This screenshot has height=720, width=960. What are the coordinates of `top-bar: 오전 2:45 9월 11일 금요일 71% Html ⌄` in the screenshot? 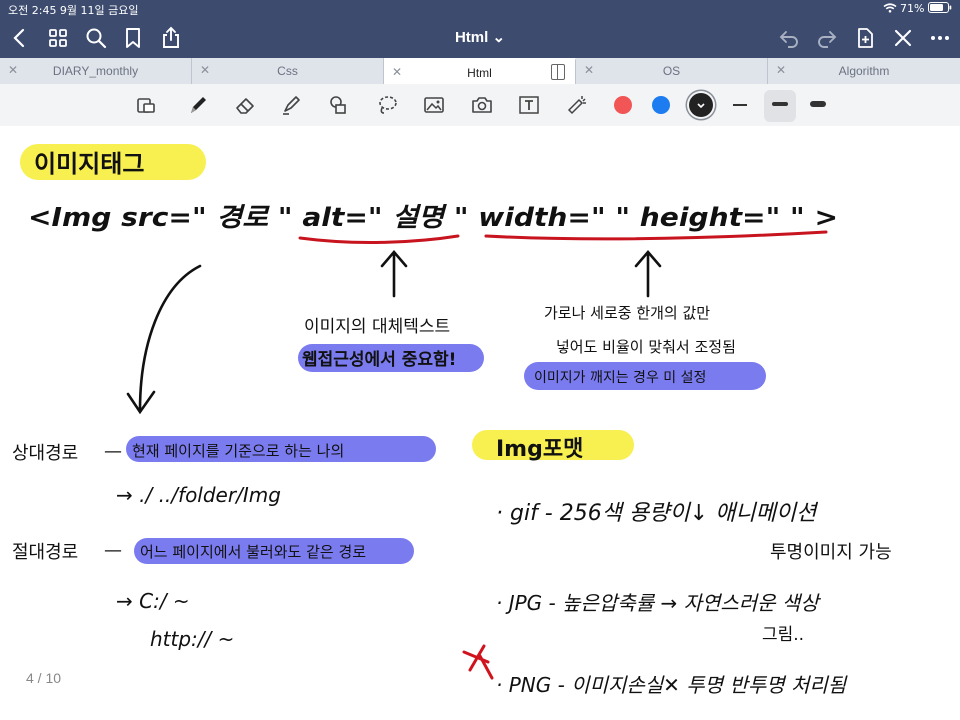 It's located at (480, 29).